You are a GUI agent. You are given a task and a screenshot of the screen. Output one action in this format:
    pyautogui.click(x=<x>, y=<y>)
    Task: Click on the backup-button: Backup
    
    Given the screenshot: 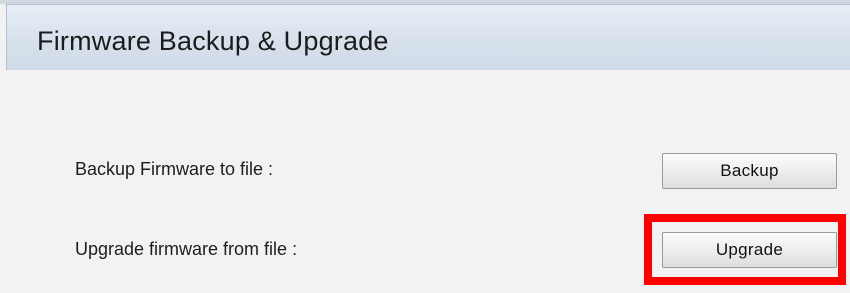 What is the action you would take?
    pyautogui.click(x=749, y=171)
    